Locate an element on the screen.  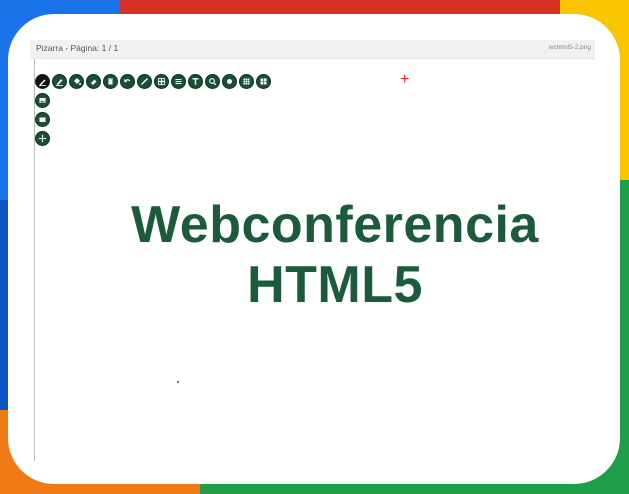
text-icon is located at coordinates (195, 81).